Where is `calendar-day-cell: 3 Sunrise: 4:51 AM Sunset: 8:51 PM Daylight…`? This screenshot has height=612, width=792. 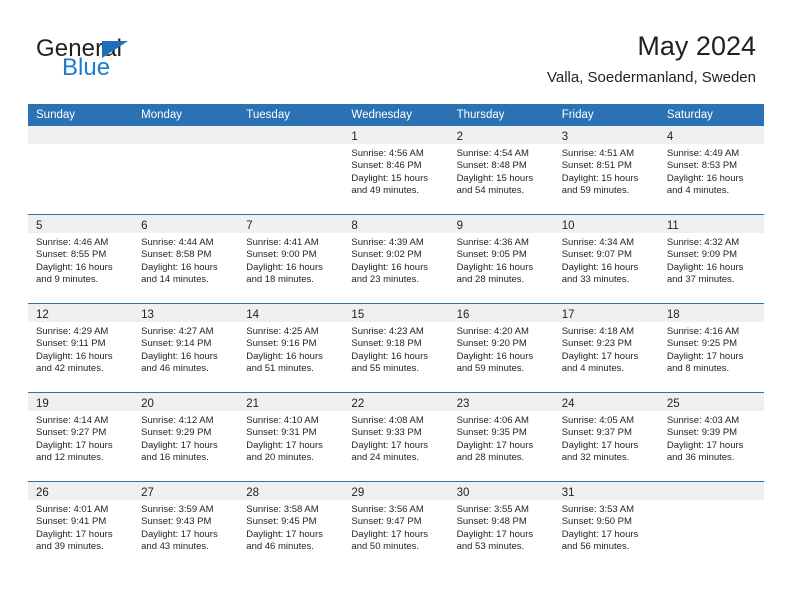
calendar-day-cell: 3 Sunrise: 4:51 AM Sunset: 8:51 PM Daylight… is located at coordinates (606, 170).